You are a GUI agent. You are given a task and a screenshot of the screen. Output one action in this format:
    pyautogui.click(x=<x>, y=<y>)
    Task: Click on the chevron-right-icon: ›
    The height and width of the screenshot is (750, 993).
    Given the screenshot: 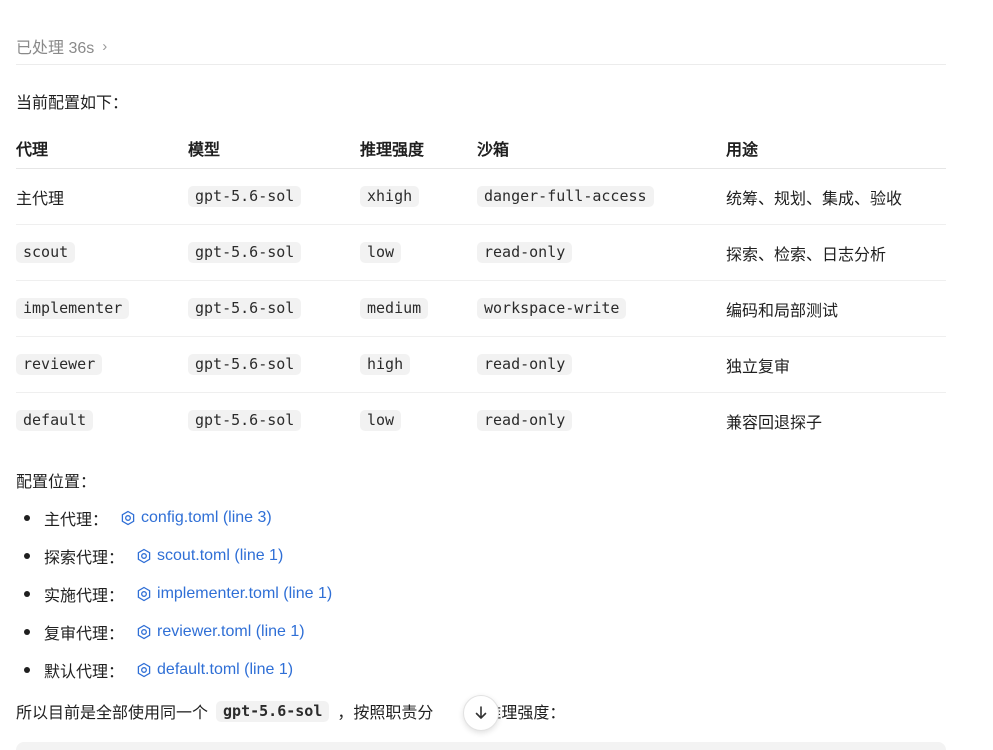 What is the action you would take?
    pyautogui.click(x=105, y=46)
    